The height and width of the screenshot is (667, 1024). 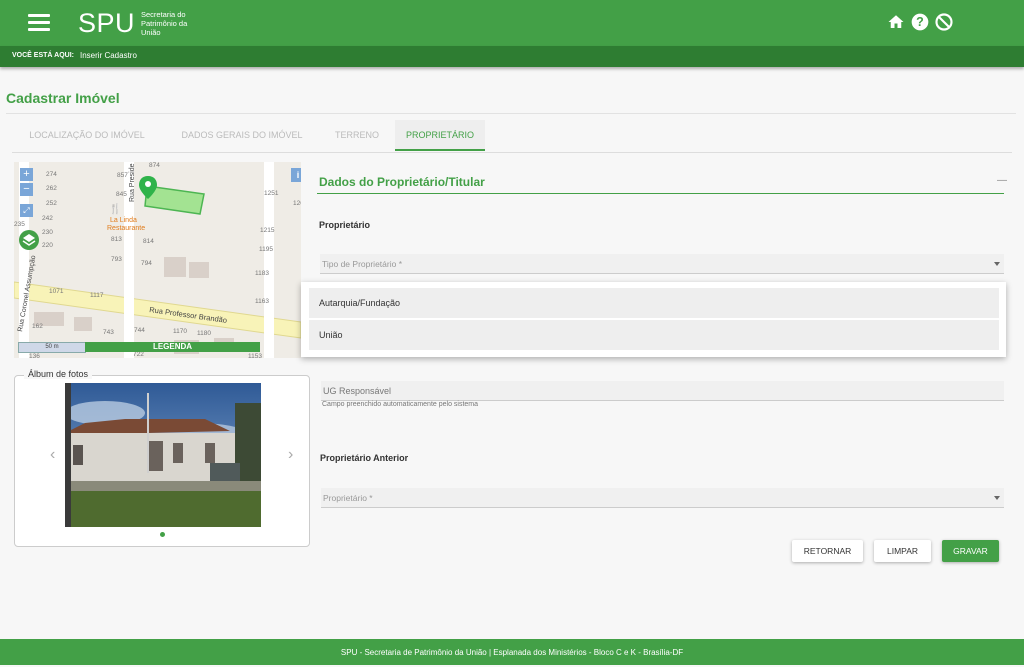 What do you see at coordinates (162, 534) in the screenshot?
I see `carousel-indicator` at bounding box center [162, 534].